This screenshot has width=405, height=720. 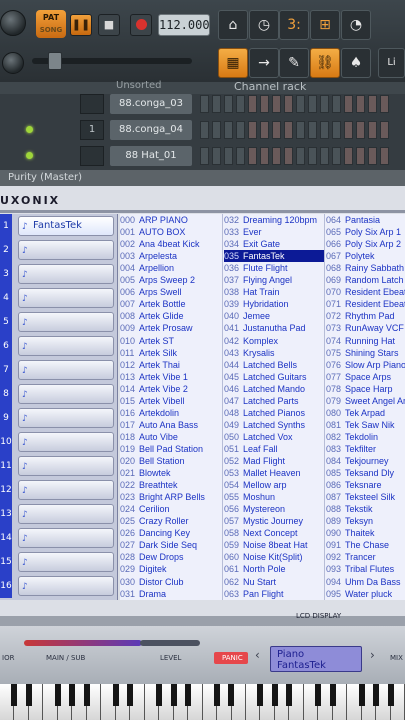 I want to click on link-button: ⛓, so click(x=325, y=63).